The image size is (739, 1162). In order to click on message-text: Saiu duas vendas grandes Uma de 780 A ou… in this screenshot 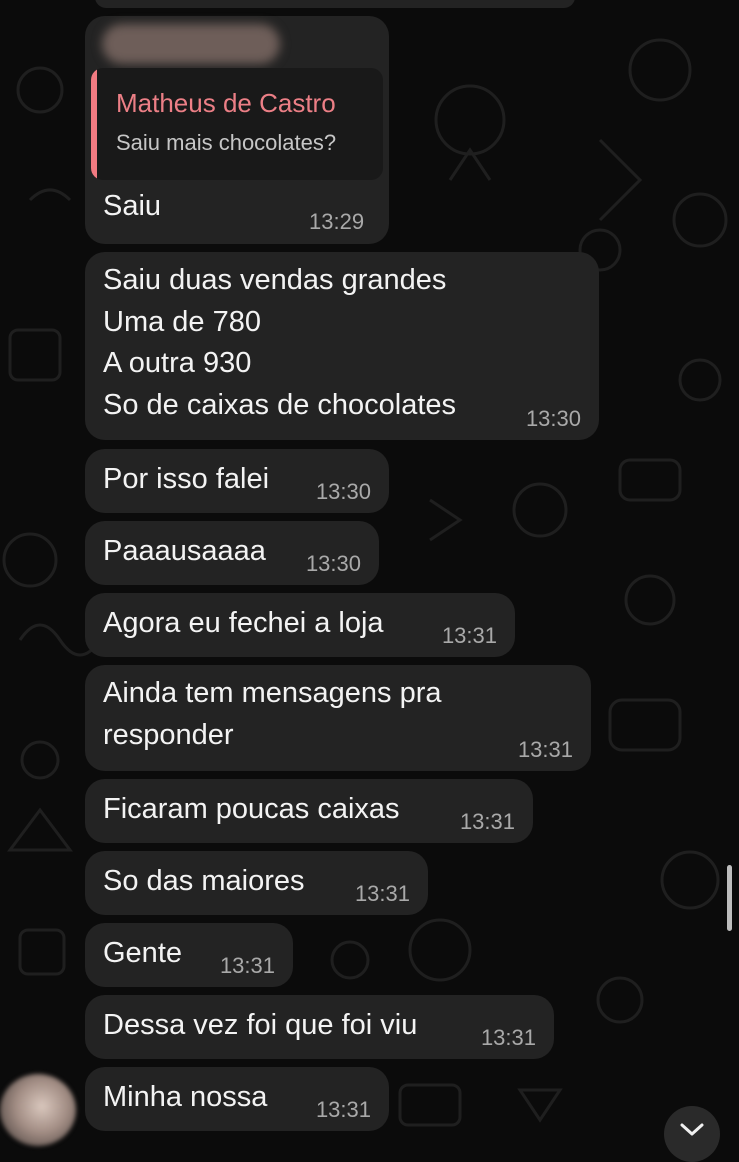, I will do `click(280, 342)`.